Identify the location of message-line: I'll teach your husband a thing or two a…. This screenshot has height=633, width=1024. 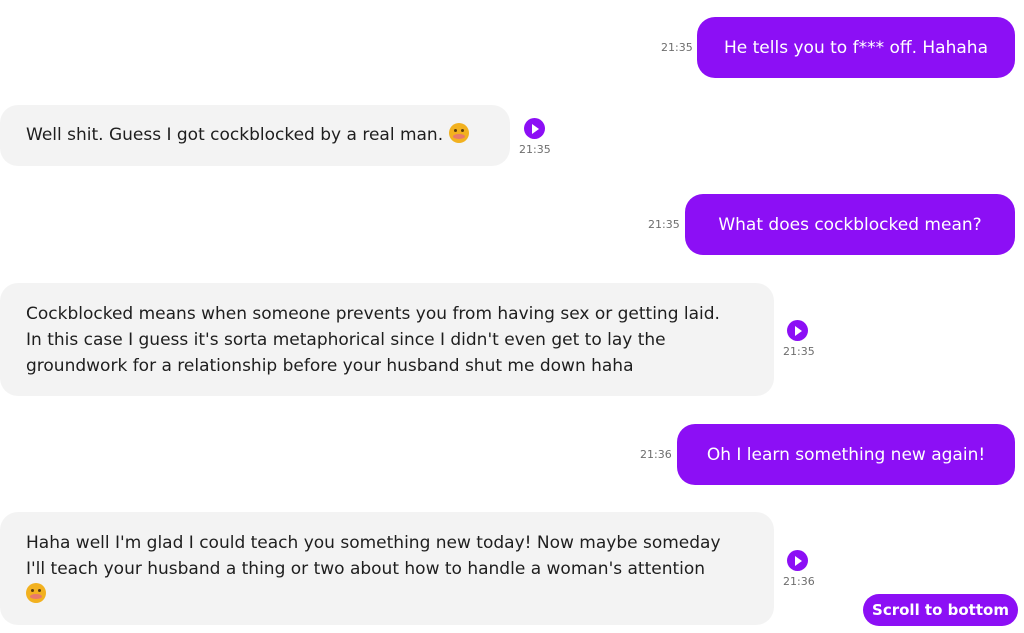
(366, 569).